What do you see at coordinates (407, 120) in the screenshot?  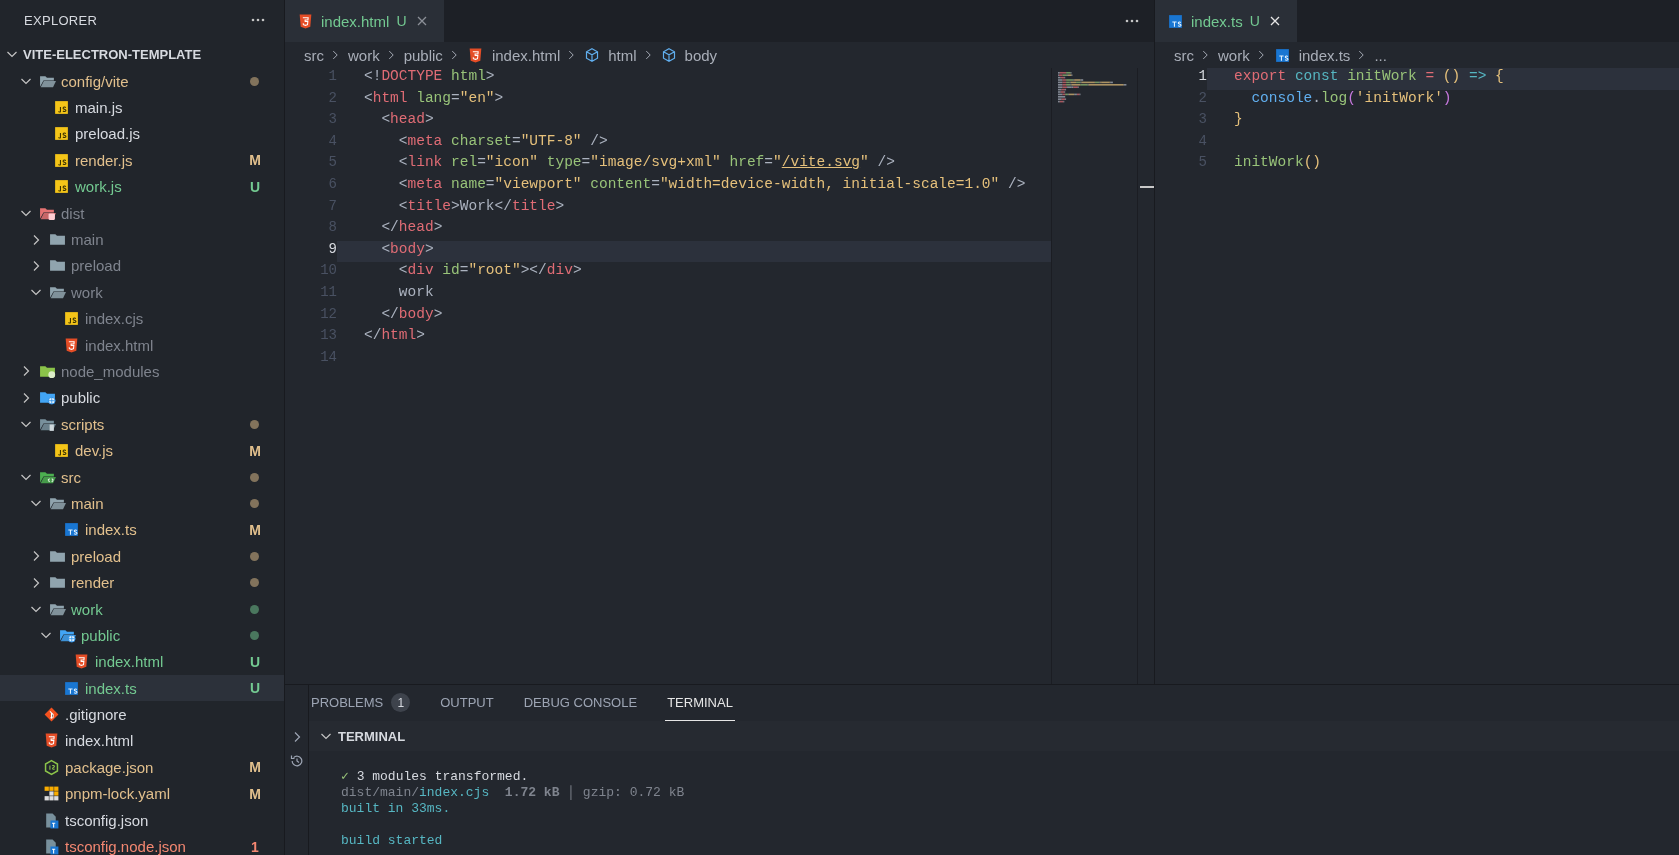 I see `code-line: <head>` at bounding box center [407, 120].